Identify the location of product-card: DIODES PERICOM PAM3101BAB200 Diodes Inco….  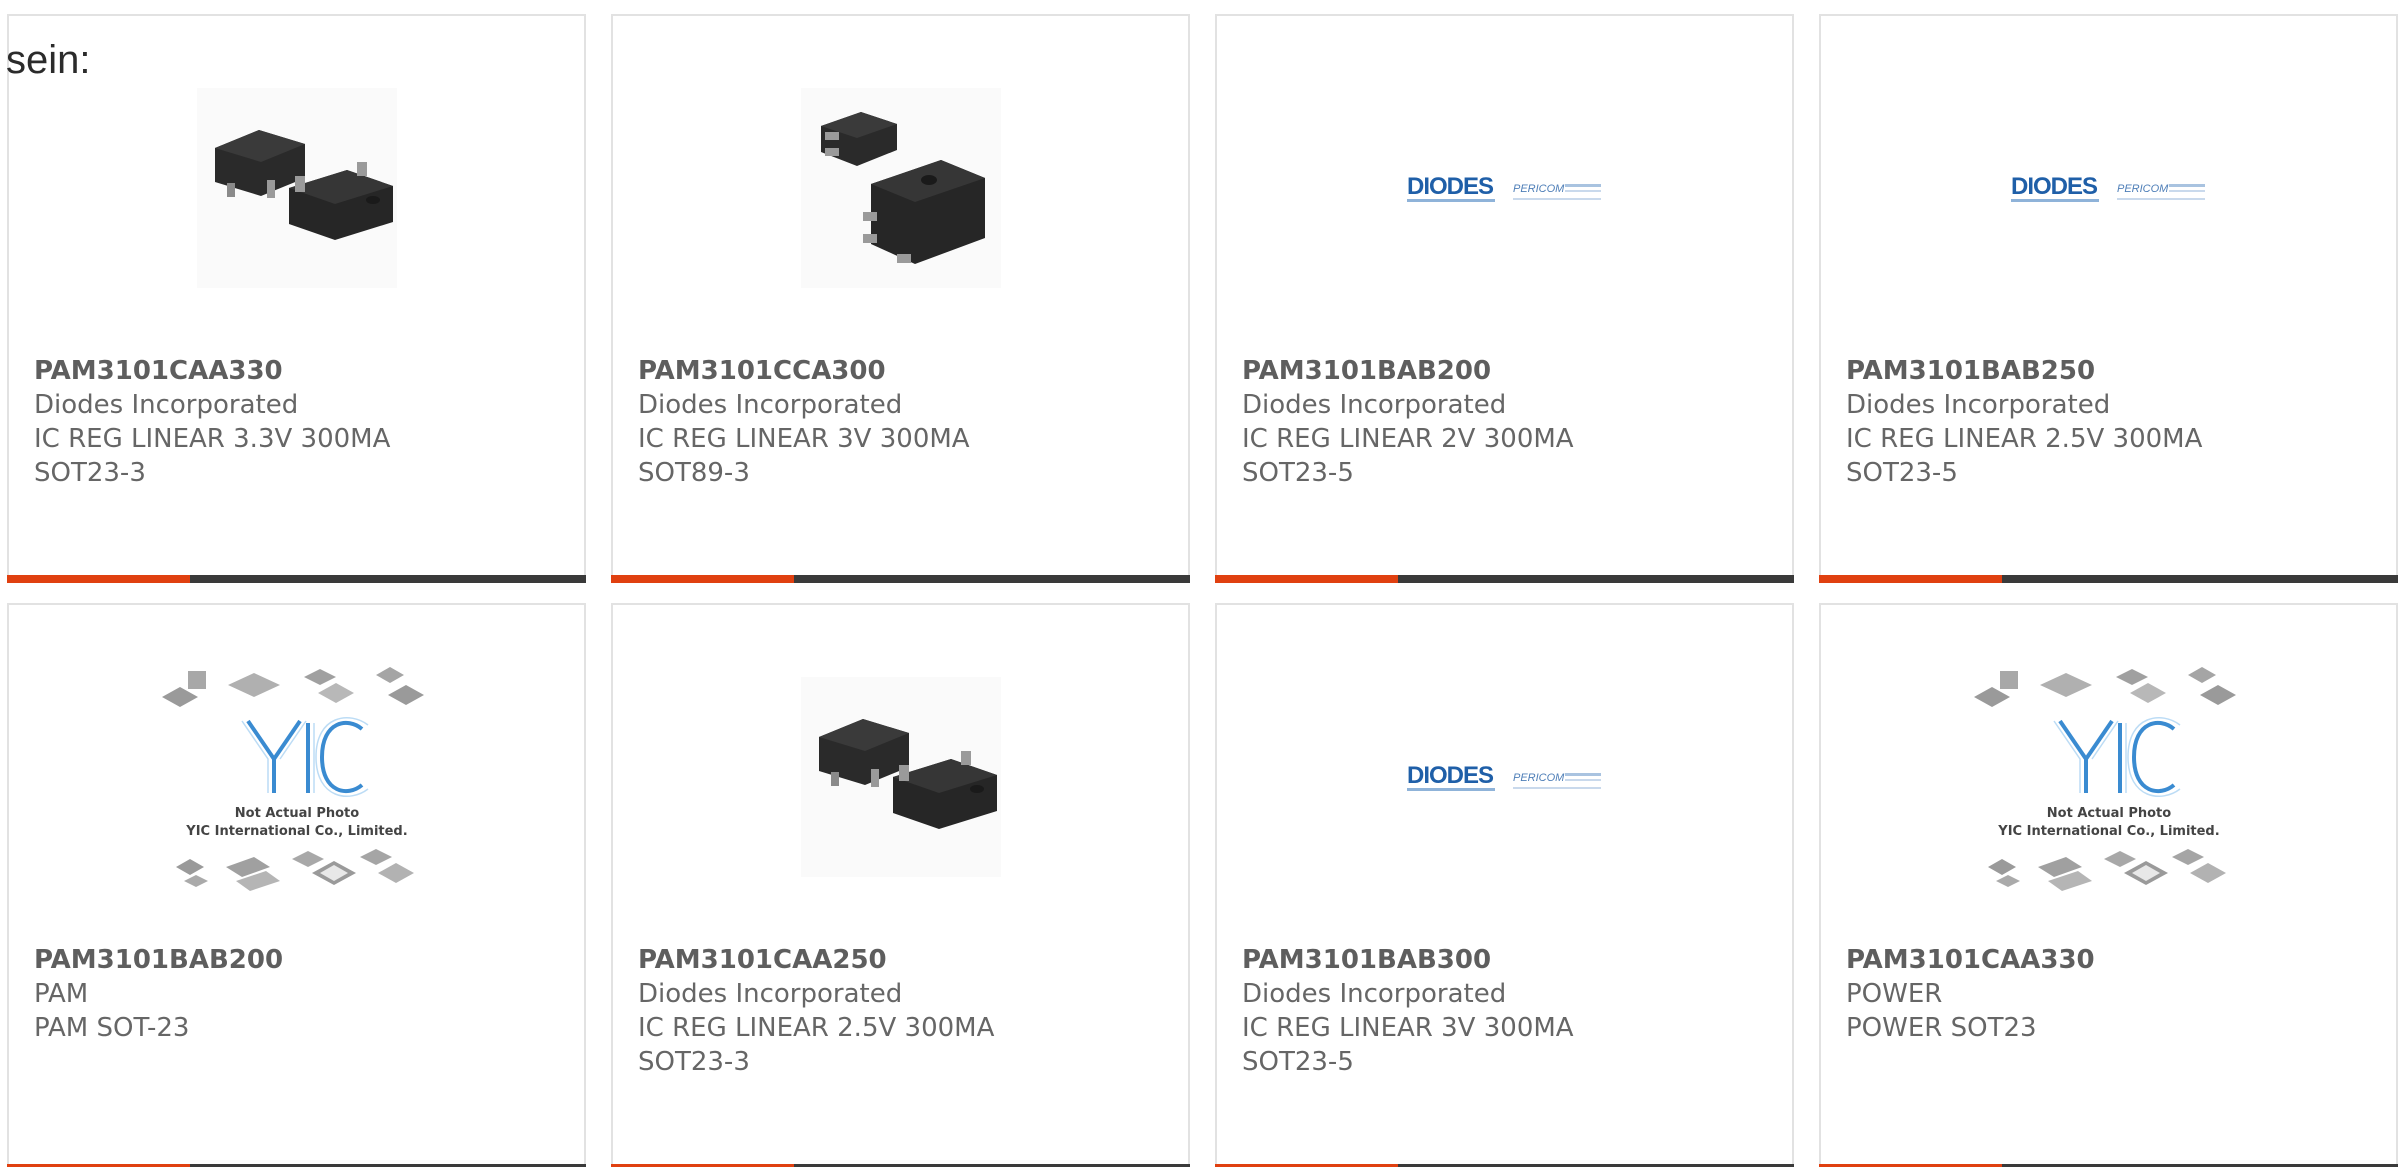
(1504, 298).